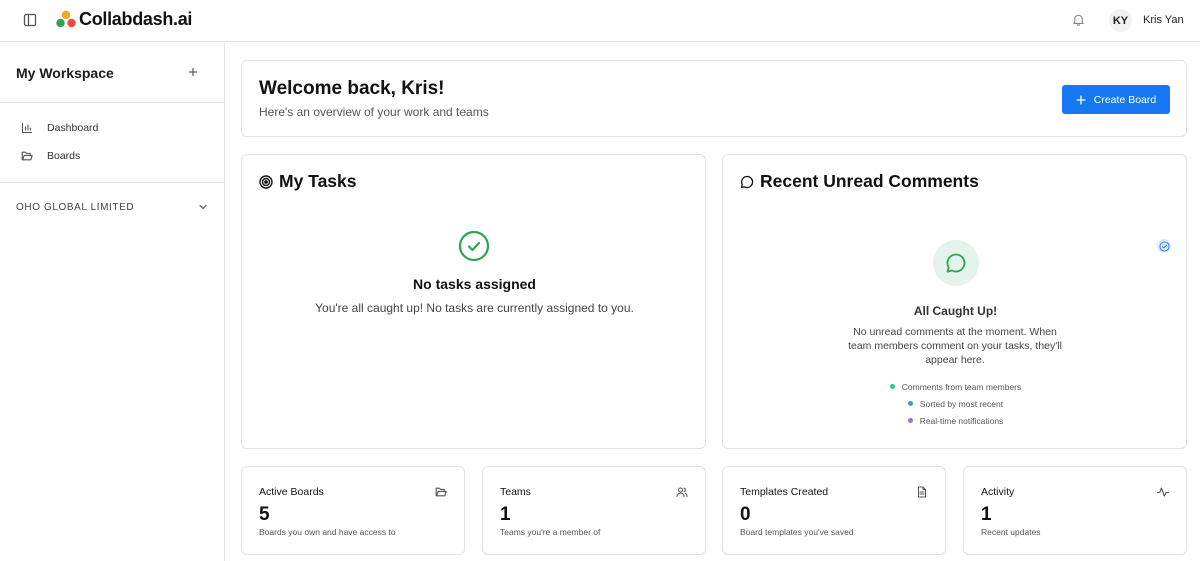  I want to click on list-item: Comments from team members, so click(955, 386).